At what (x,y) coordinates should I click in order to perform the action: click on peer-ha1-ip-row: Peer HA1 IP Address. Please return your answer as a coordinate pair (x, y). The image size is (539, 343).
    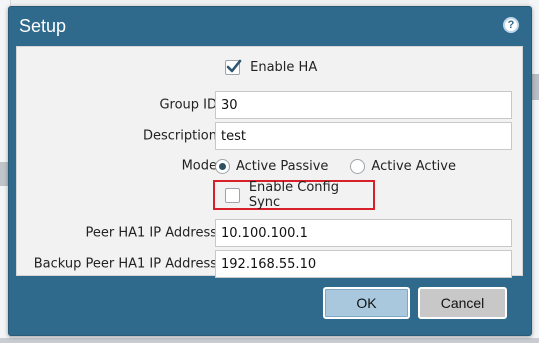
    Looking at the image, I should click on (269, 233).